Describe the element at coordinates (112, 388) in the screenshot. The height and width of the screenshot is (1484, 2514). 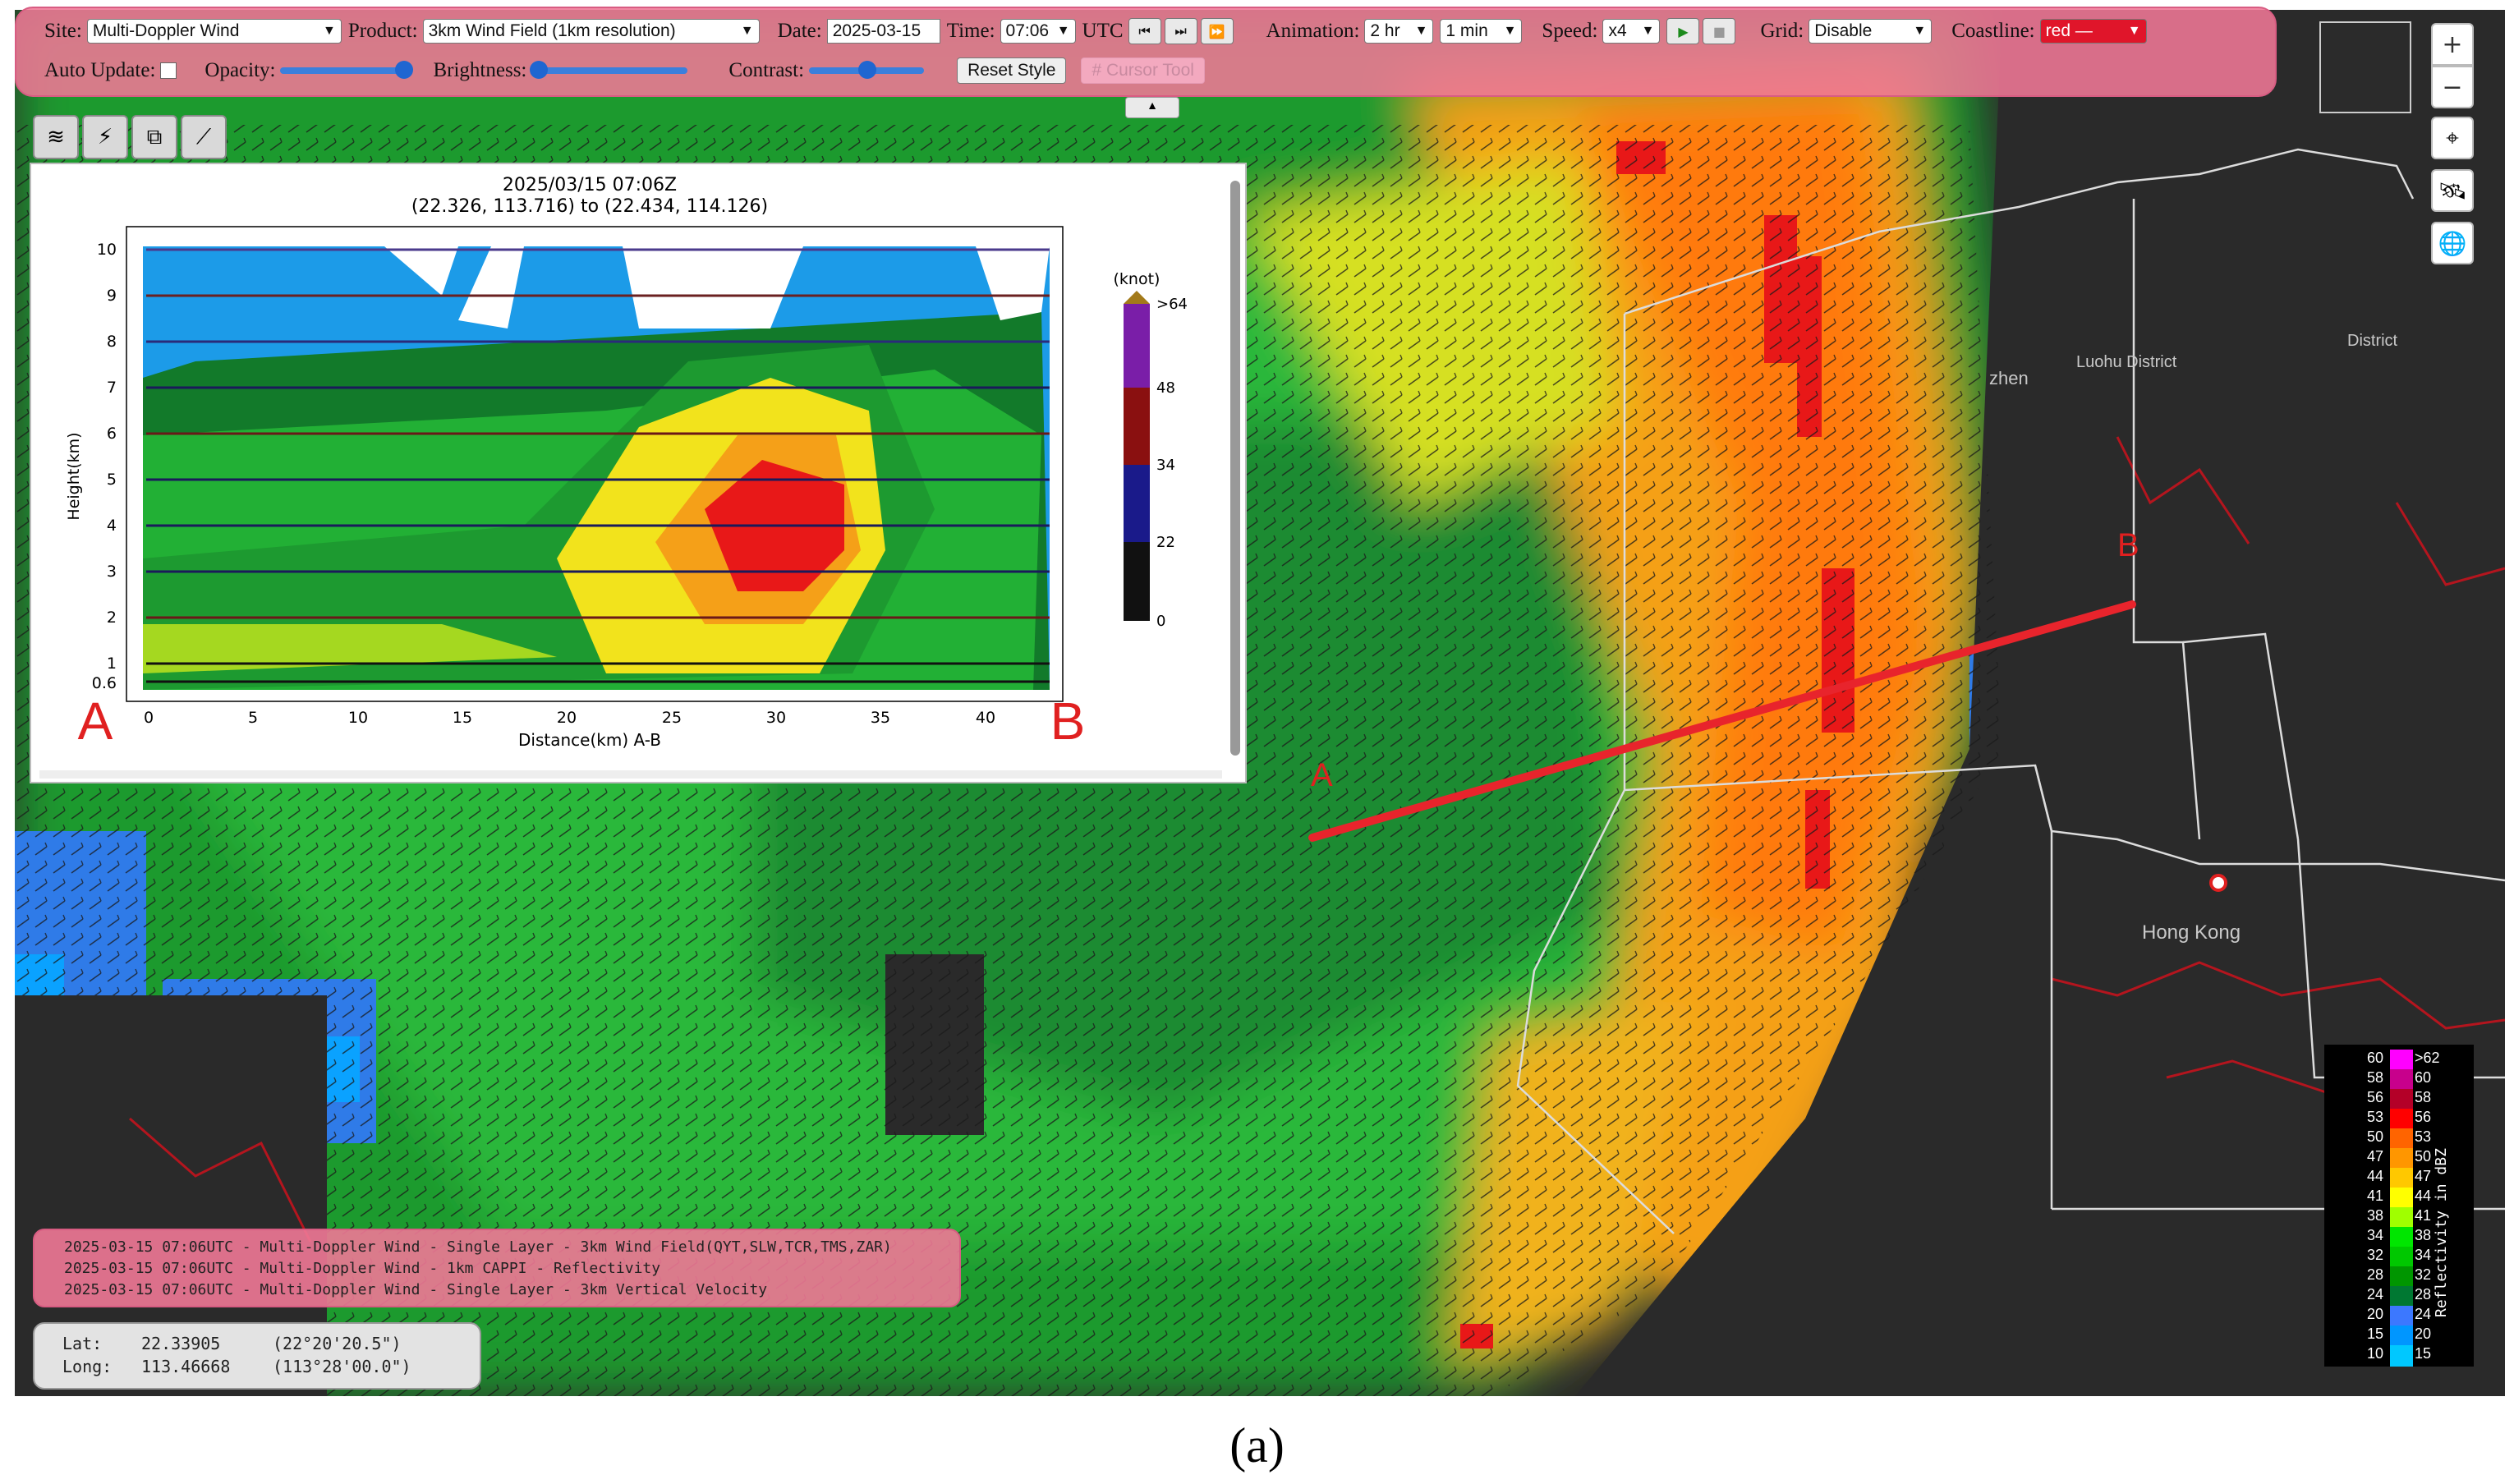
I see `y-tick: 7` at that location.